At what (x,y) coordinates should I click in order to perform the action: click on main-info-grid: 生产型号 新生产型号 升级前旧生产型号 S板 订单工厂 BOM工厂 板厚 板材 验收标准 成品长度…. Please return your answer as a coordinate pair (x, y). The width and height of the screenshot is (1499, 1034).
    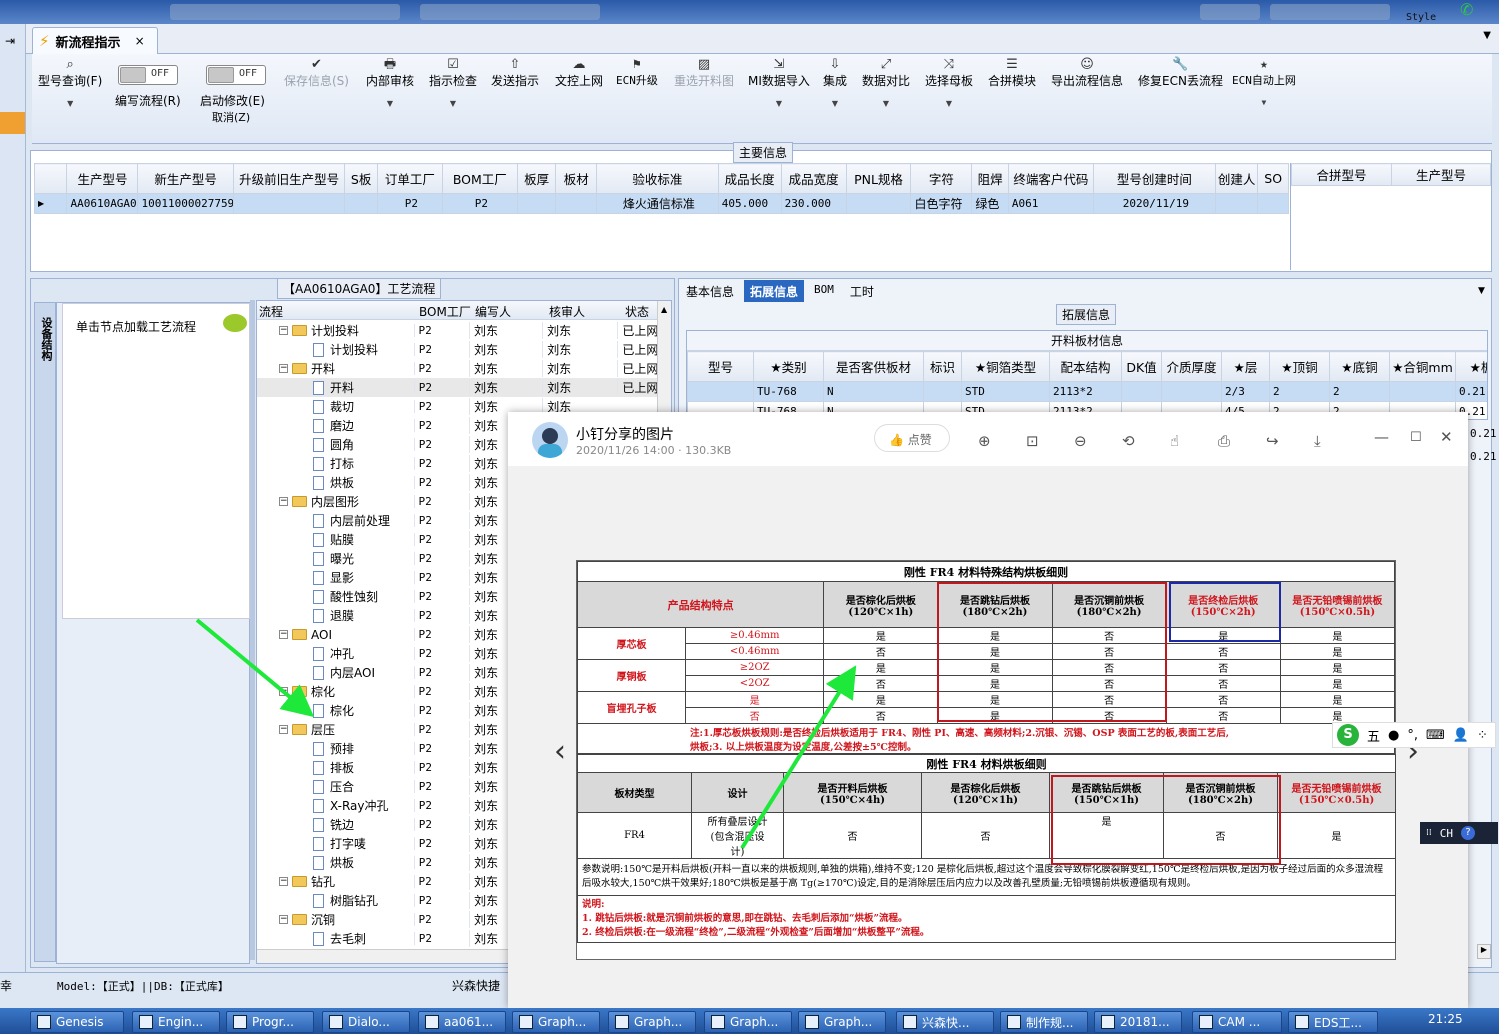
    Looking at the image, I should click on (661, 216).